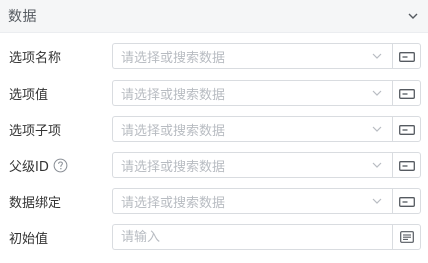 The image size is (428, 263). What do you see at coordinates (61, 165) in the screenshot?
I see `question-circle-icon` at bounding box center [61, 165].